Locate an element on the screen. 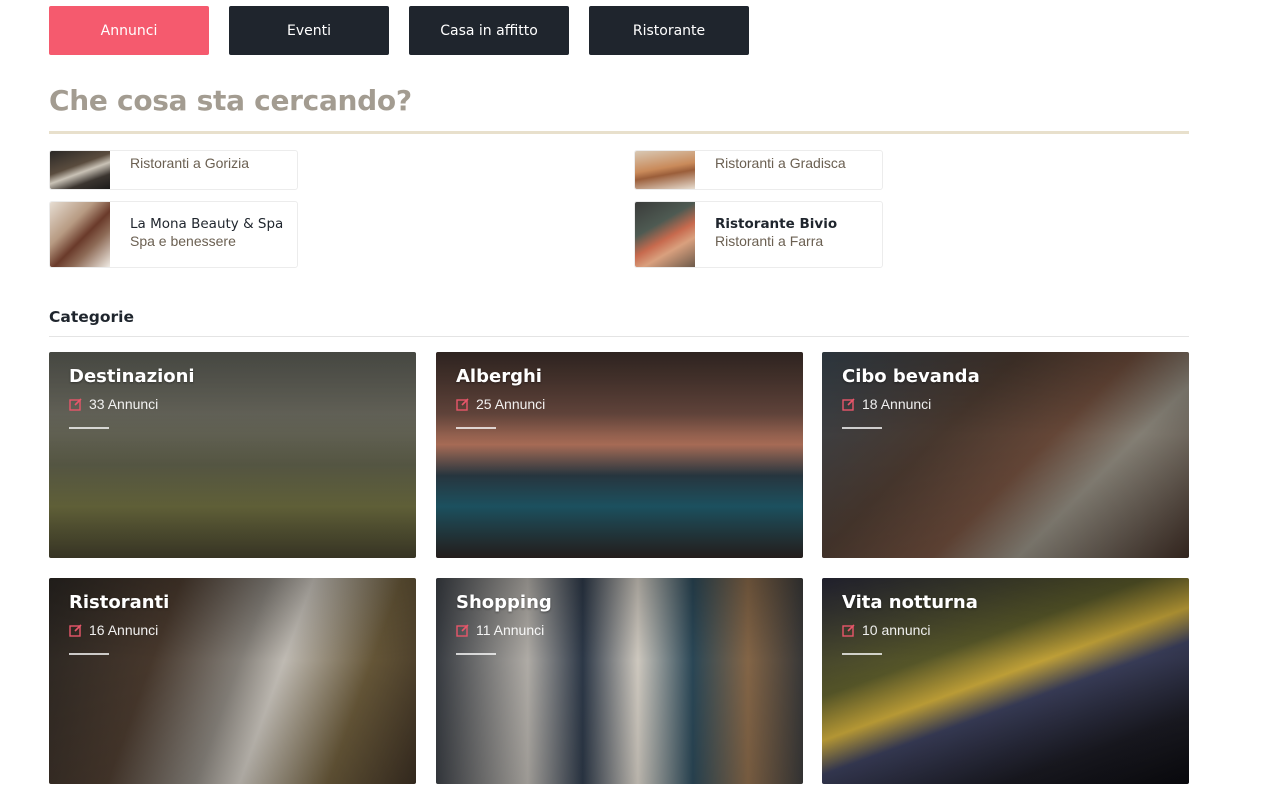 This screenshot has width=1282, height=795. tab-casa-in-affitto: Casa in affitto is located at coordinates (489, 30).